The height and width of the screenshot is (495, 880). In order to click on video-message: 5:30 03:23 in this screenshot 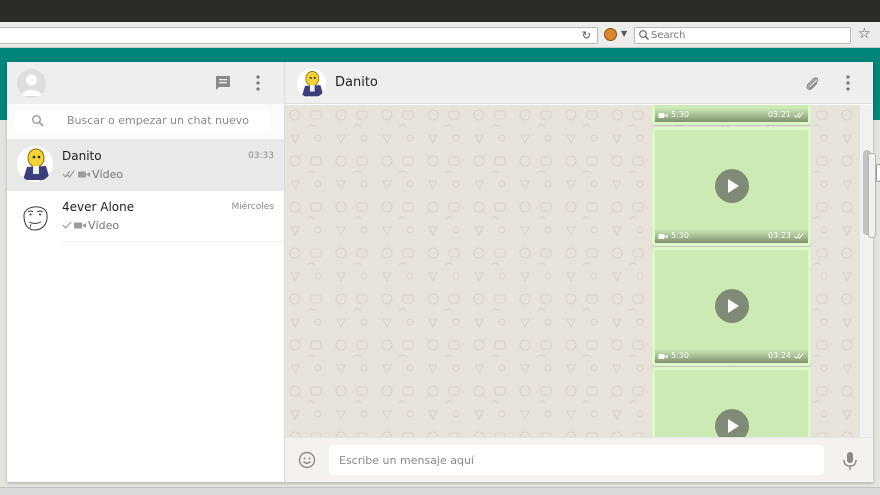, I will do `click(731, 186)`.